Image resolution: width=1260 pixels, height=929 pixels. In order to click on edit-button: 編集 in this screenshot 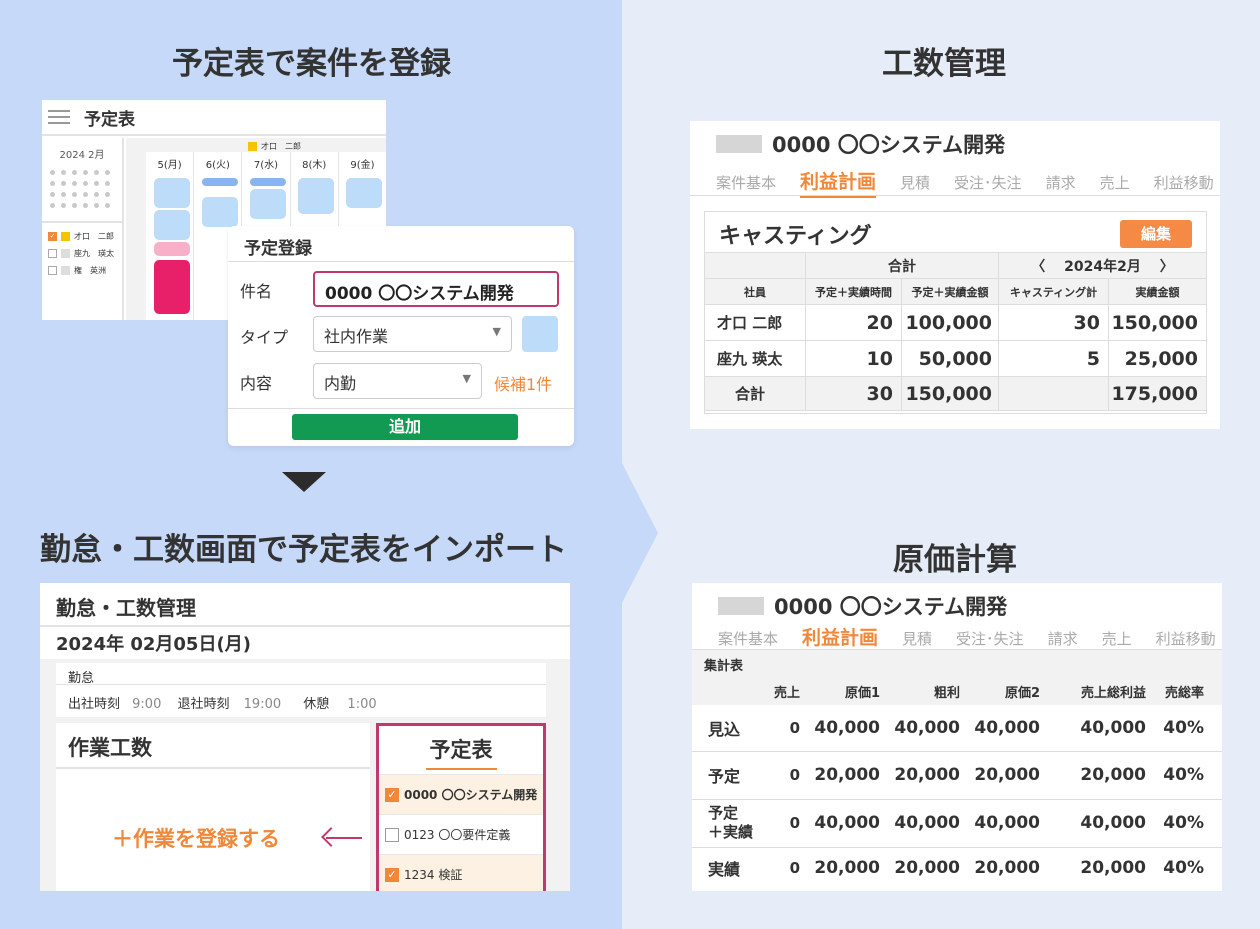, I will do `click(1156, 234)`.